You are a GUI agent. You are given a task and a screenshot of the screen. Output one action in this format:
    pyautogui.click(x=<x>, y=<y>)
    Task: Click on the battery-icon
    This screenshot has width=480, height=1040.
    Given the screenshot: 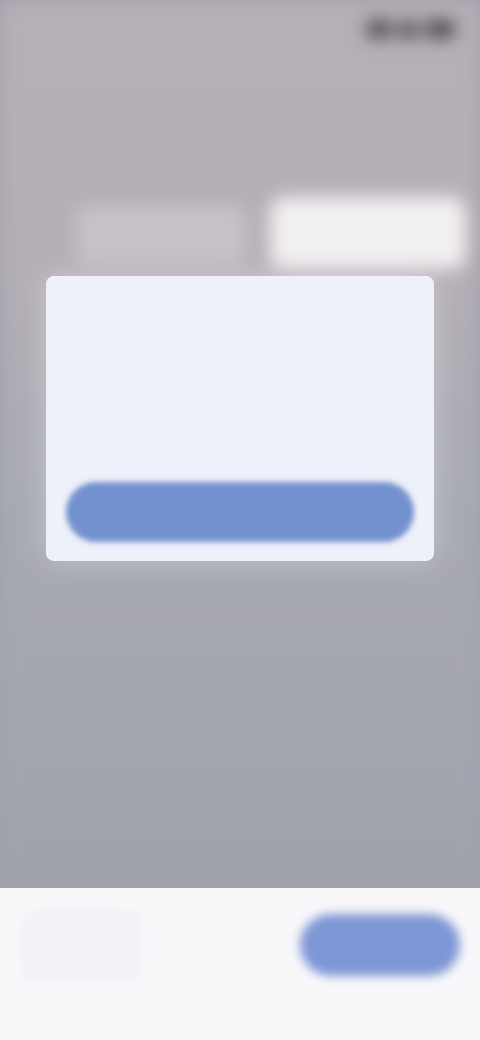 What is the action you would take?
    pyautogui.click(x=440, y=29)
    